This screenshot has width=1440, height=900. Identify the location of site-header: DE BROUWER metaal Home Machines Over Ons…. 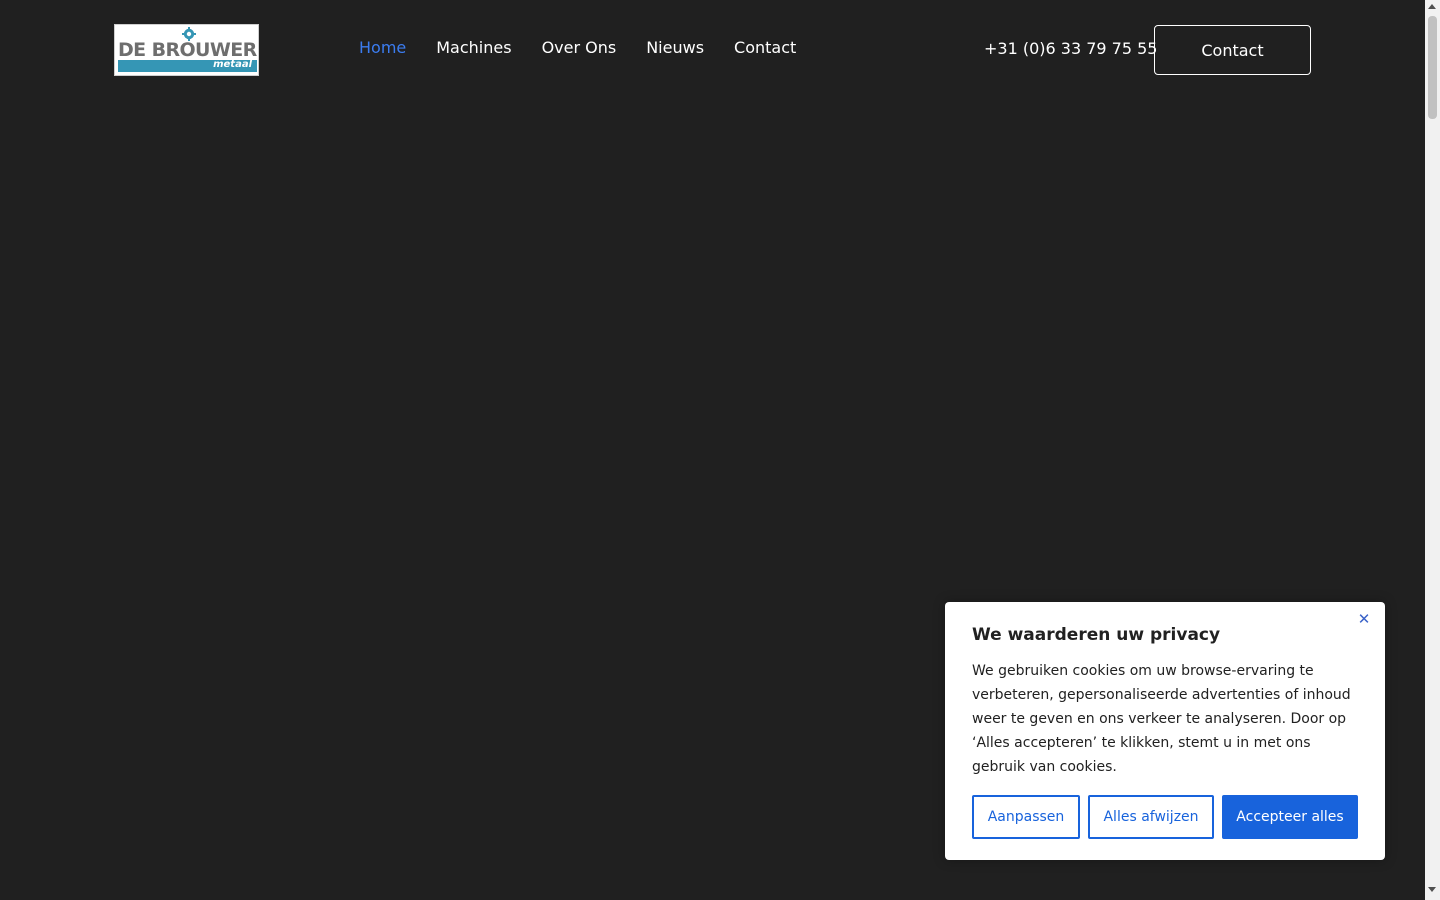
(712, 50).